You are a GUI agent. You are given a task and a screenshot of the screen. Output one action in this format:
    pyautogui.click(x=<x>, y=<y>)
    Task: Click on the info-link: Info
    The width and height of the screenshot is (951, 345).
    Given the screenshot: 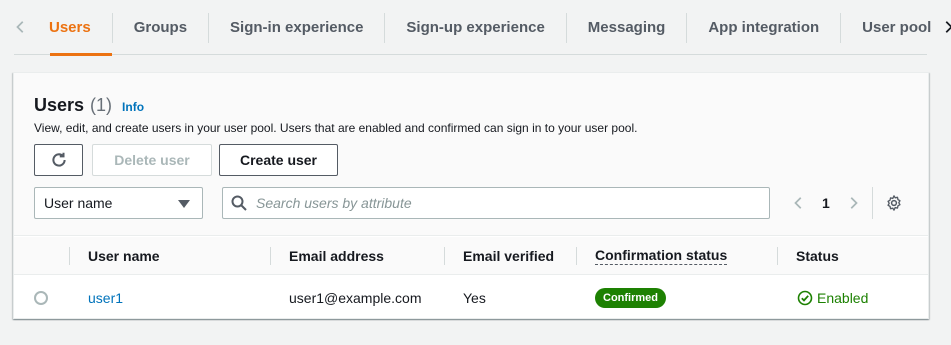 What is the action you would take?
    pyautogui.click(x=133, y=107)
    